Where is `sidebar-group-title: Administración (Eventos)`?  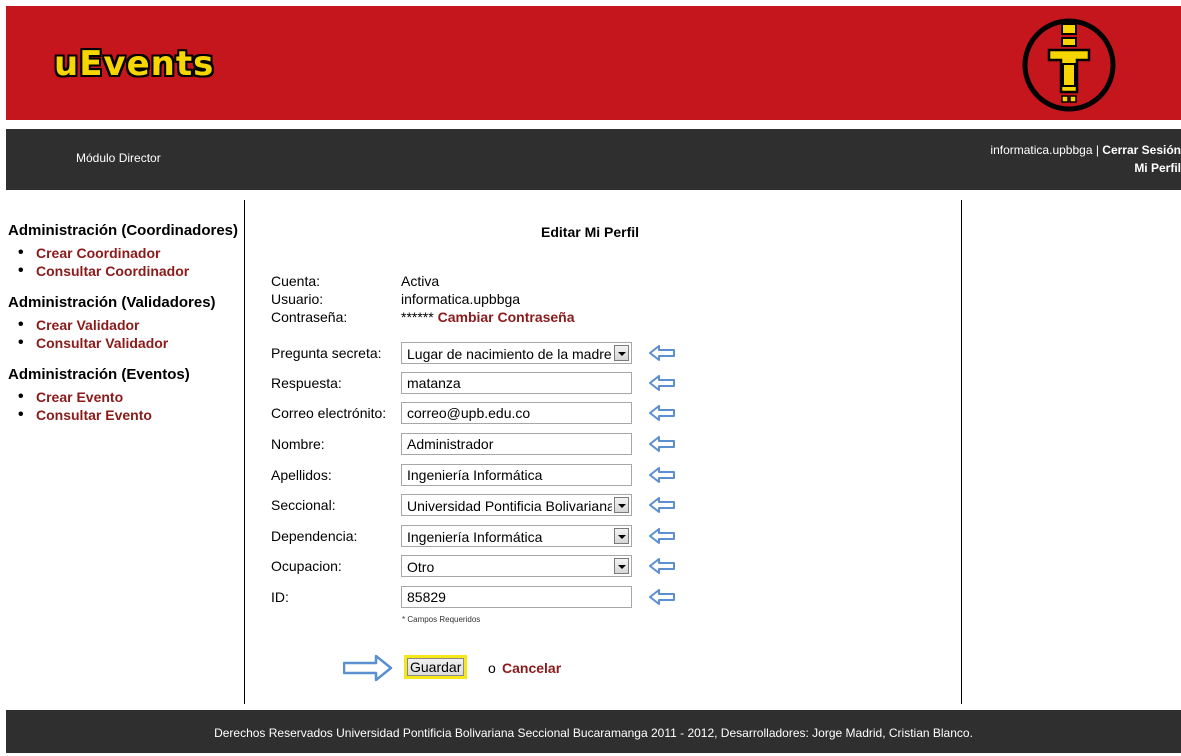 sidebar-group-title: Administración (Eventos) is located at coordinates (99, 374).